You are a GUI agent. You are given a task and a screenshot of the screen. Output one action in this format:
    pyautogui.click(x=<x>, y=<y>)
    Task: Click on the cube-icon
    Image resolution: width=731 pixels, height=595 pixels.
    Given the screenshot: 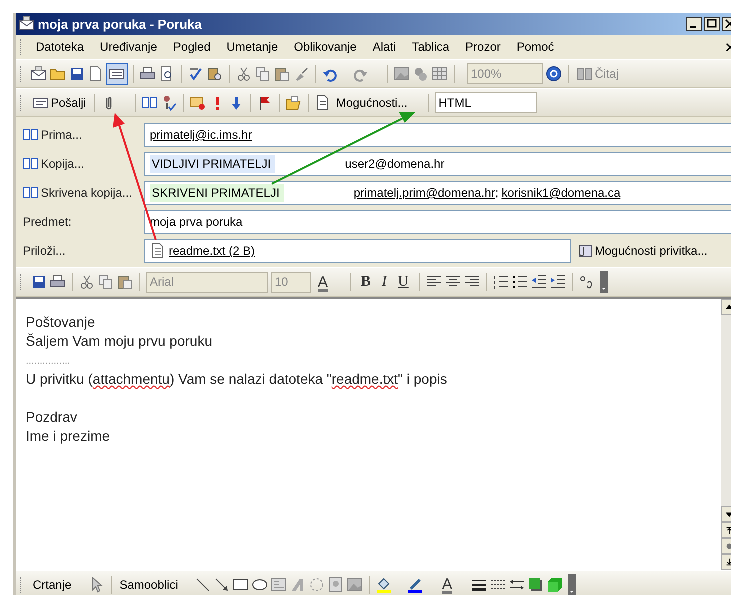 What is the action you would take?
    pyautogui.click(x=555, y=584)
    